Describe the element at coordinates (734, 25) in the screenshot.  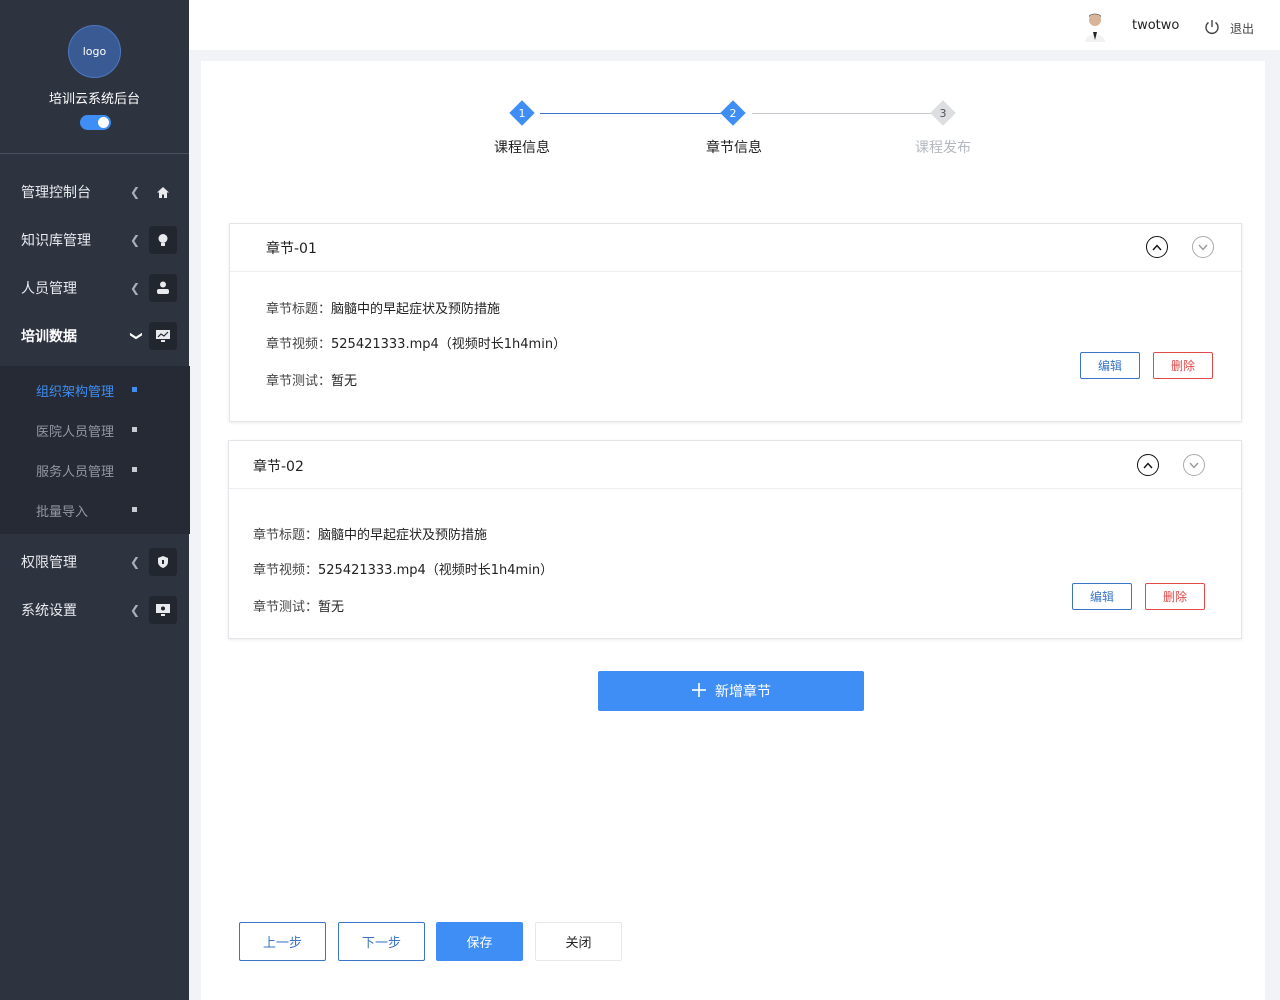
I see `top-bar` at that location.